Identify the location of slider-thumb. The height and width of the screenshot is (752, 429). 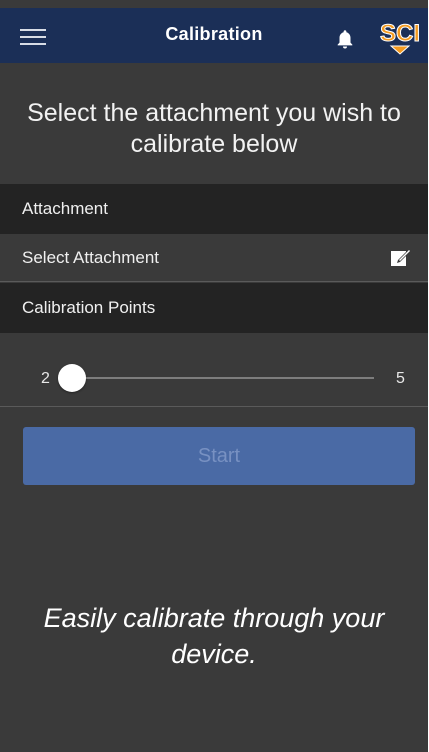
(72, 378).